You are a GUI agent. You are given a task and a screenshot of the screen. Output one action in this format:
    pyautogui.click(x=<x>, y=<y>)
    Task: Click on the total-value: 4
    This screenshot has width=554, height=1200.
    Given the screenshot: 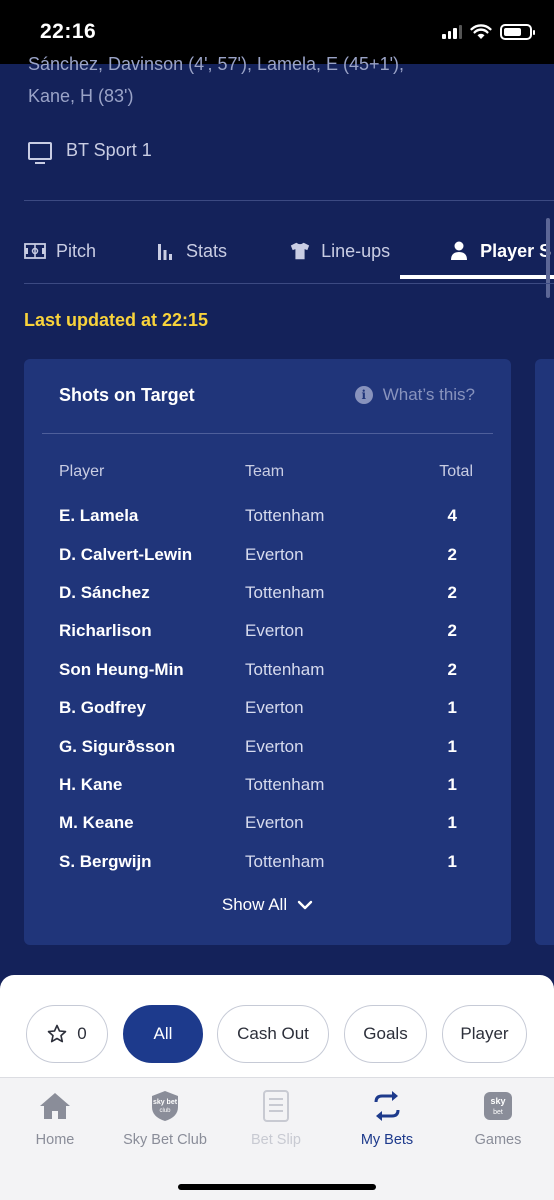 What is the action you would take?
    pyautogui.click(x=452, y=516)
    